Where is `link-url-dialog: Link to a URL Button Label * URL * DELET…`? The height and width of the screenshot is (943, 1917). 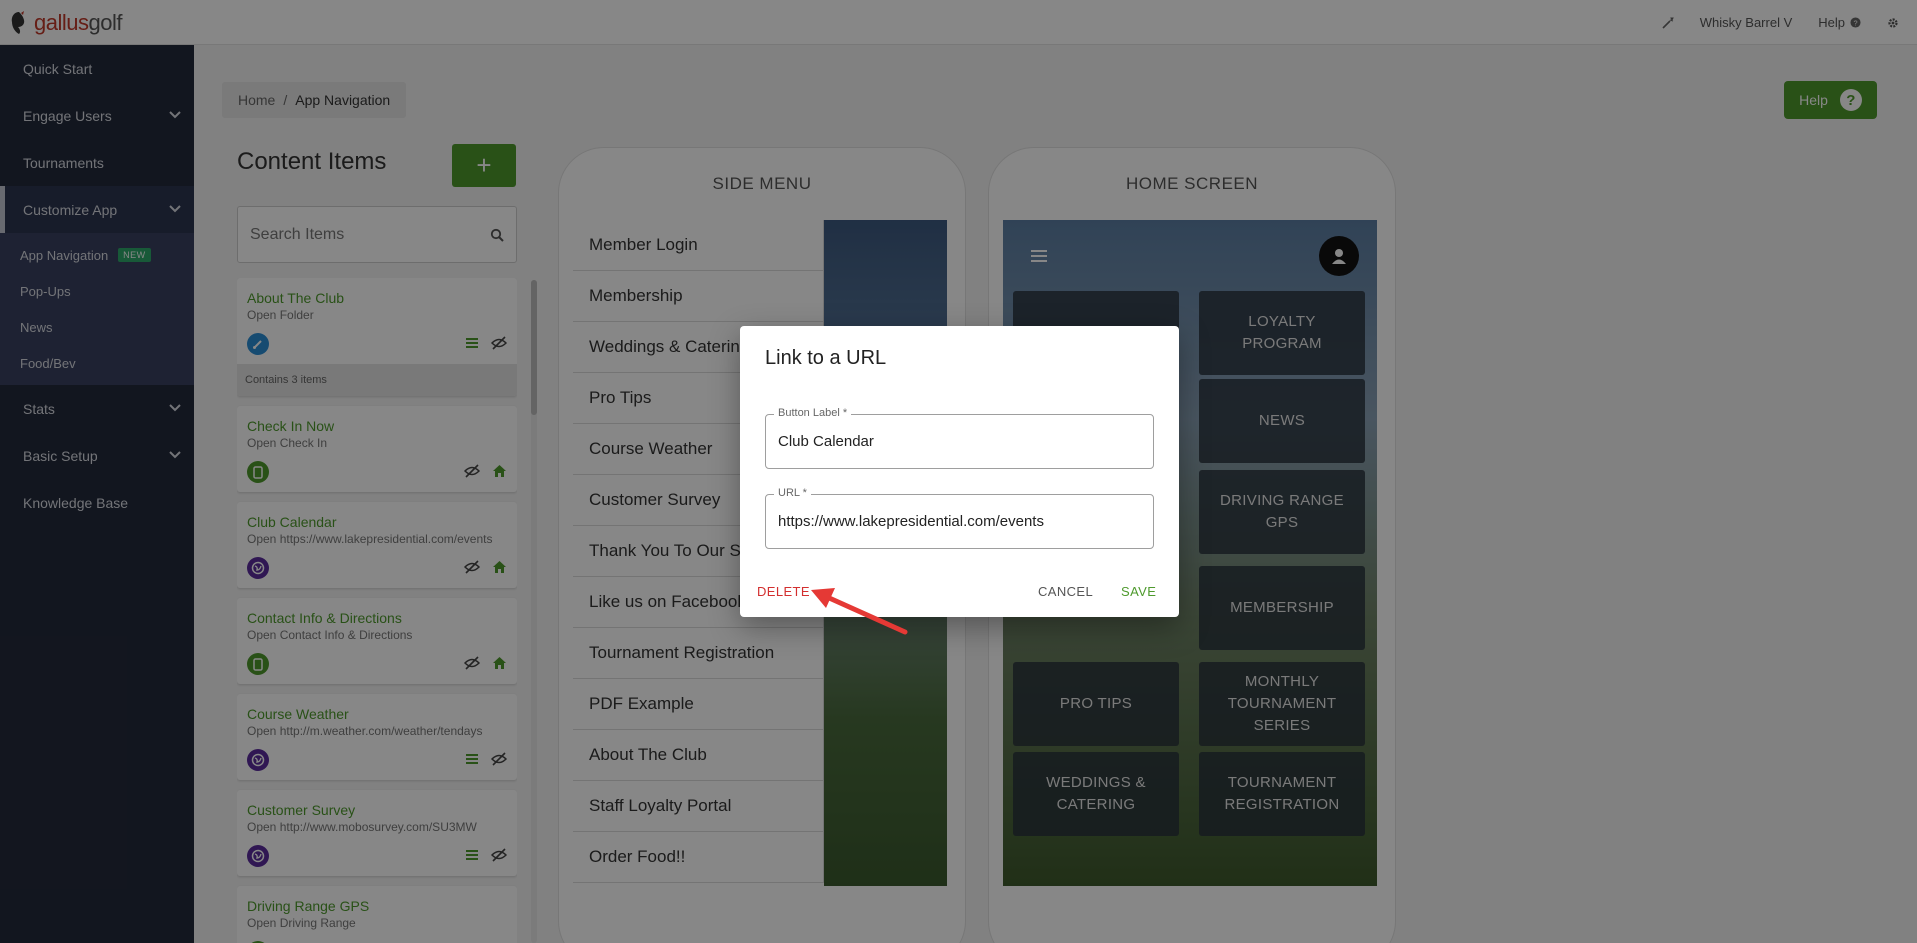
link-url-dialog: Link to a URL Button Label * URL * DELET… is located at coordinates (959, 471).